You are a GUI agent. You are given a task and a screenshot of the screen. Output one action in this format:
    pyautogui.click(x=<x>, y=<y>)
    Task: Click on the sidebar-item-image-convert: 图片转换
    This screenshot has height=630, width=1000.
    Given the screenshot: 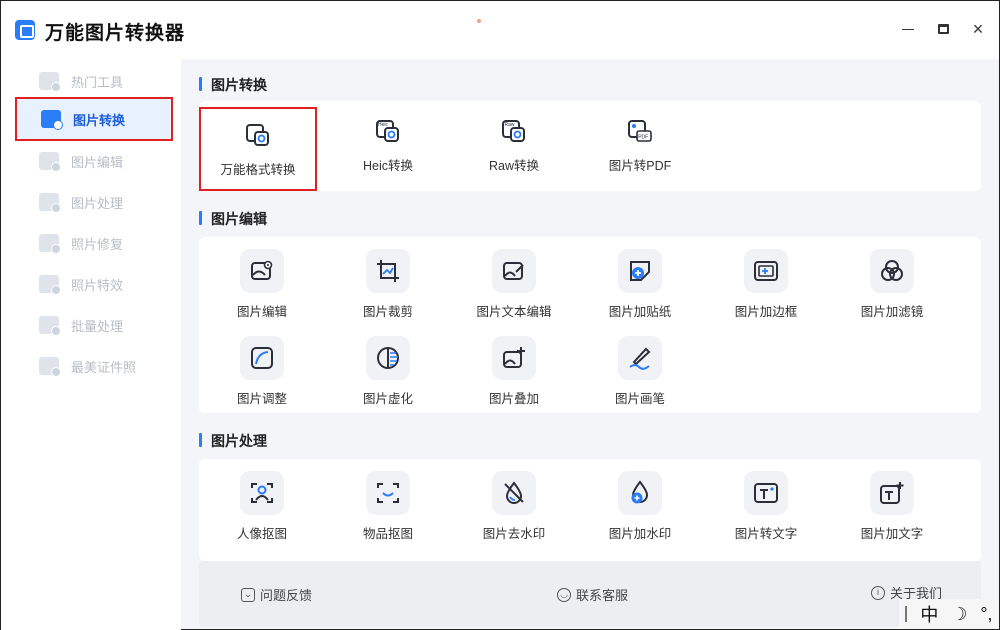 What is the action you would take?
    pyautogui.click(x=94, y=119)
    